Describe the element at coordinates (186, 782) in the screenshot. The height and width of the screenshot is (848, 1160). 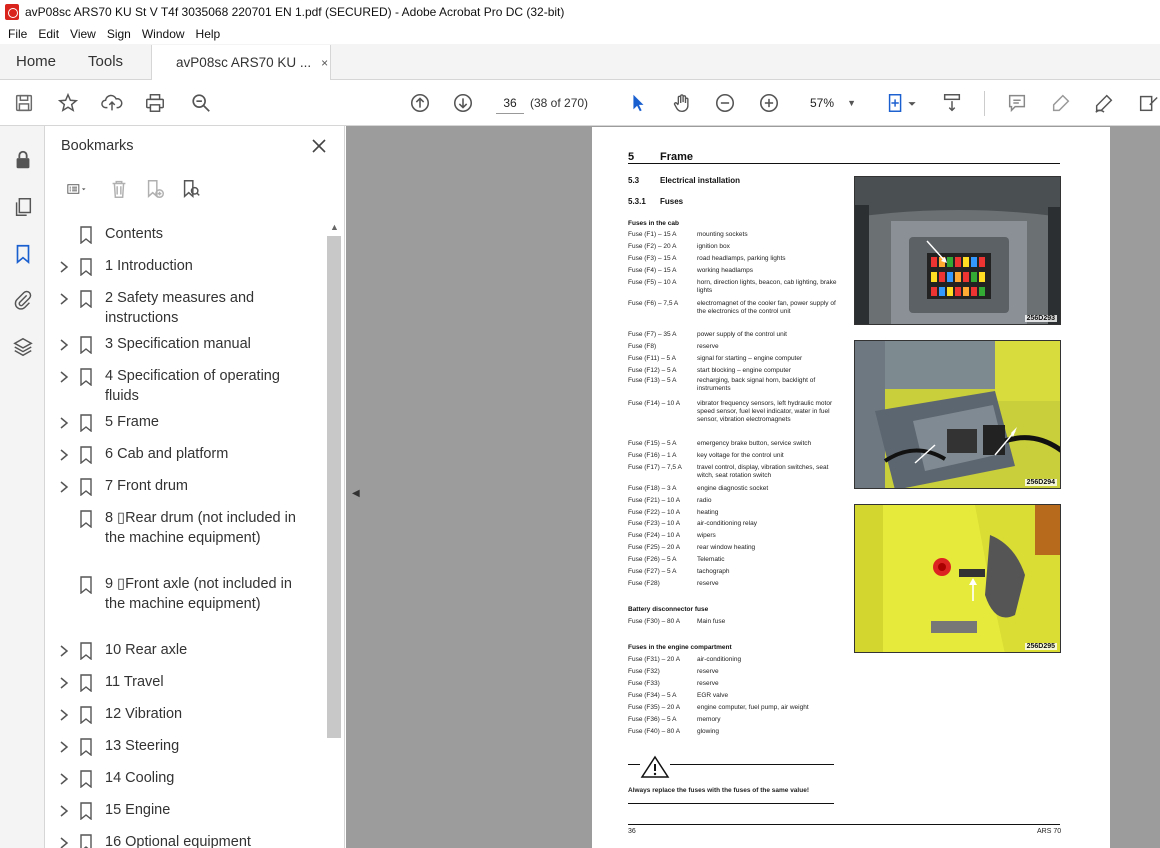
I see `bookmark-item: 14 Cooling` at that location.